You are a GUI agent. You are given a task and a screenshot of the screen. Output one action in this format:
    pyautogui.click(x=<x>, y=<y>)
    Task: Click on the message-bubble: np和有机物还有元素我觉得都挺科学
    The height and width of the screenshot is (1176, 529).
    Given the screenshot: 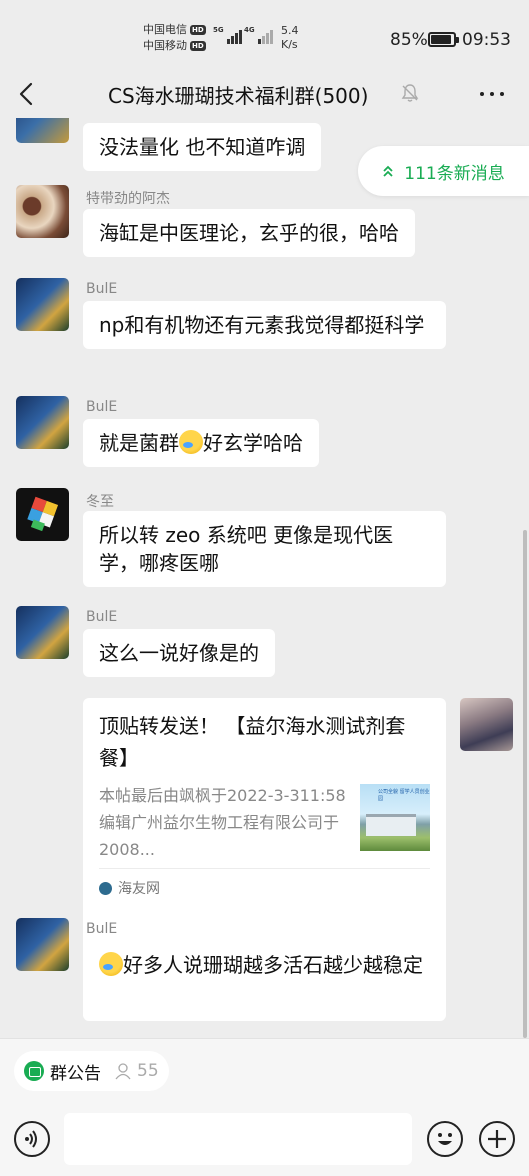 What is the action you would take?
    pyautogui.click(x=264, y=325)
    